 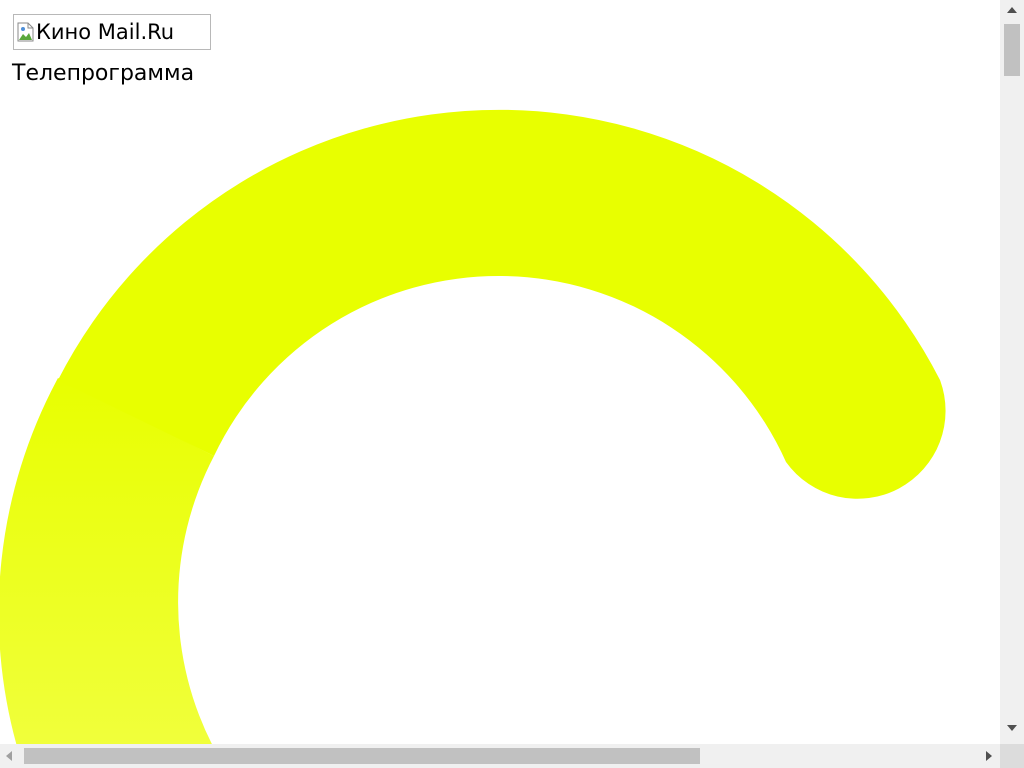 What do you see at coordinates (1012, 10) in the screenshot?
I see `scroll-up-arrow-icon` at bounding box center [1012, 10].